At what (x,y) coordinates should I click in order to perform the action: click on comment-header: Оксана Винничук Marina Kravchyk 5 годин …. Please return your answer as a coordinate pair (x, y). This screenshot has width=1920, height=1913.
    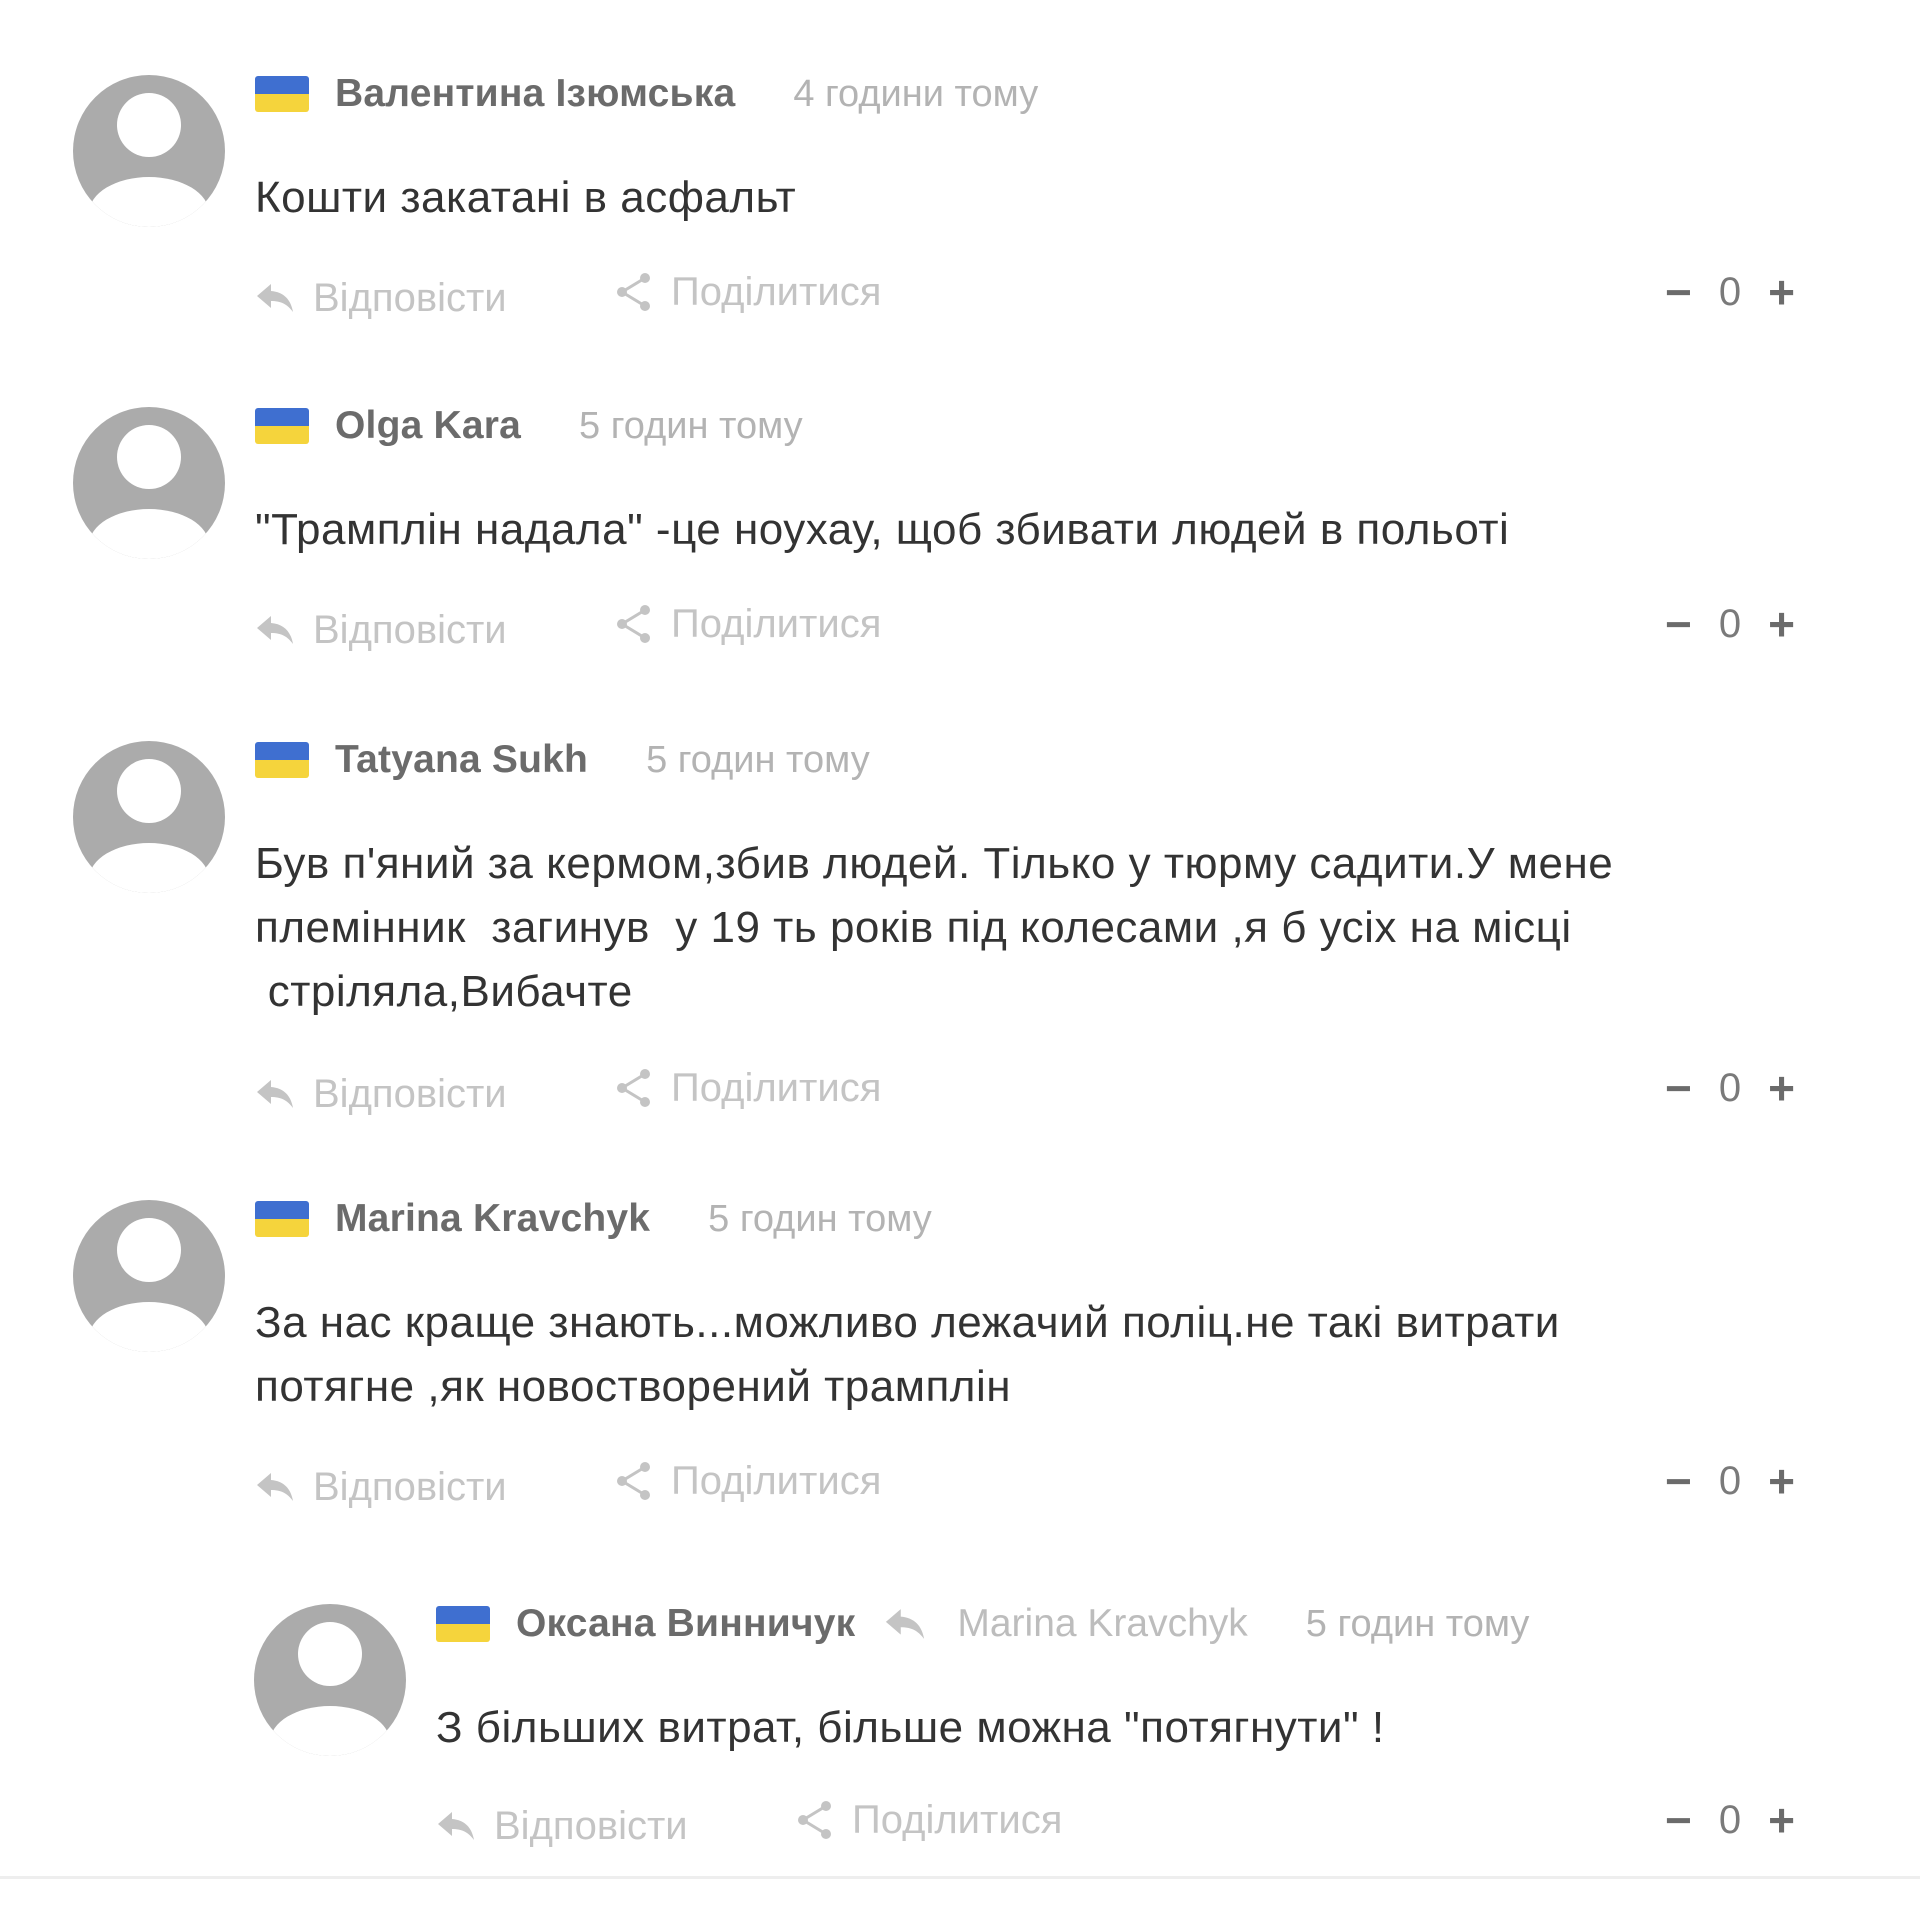
    Looking at the image, I should click on (982, 1624).